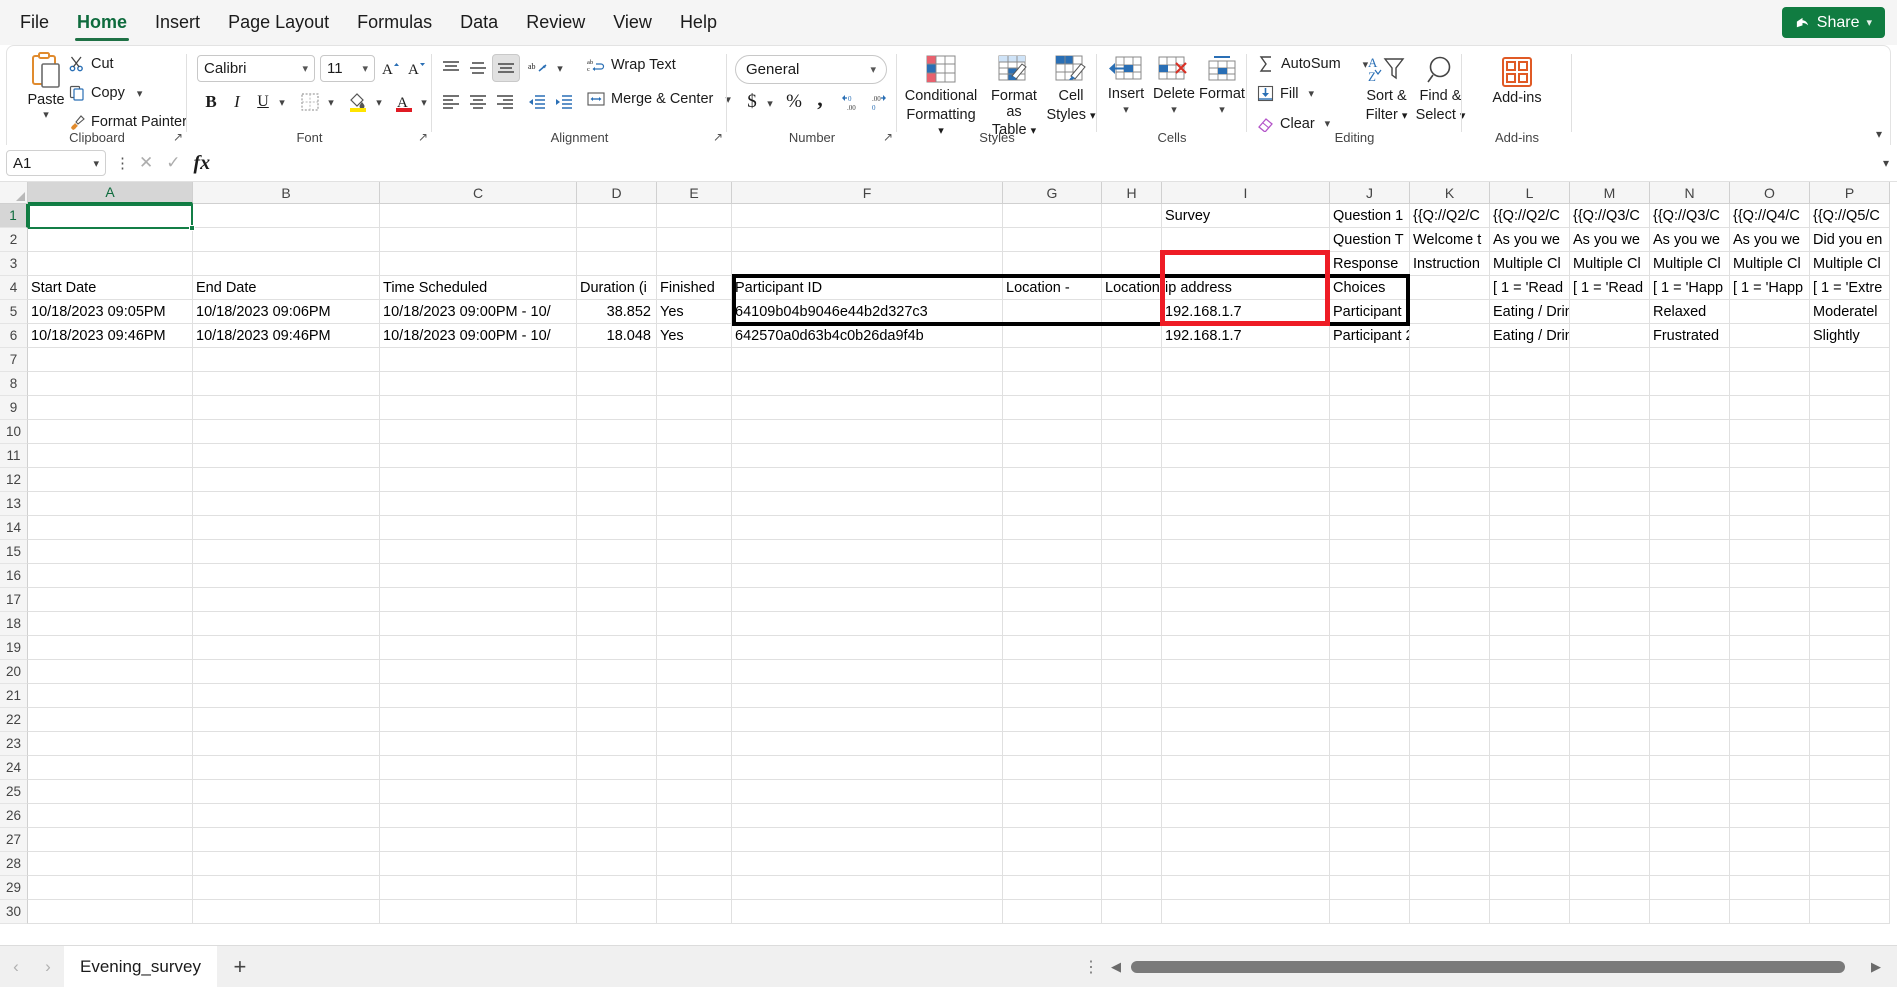 The height and width of the screenshot is (987, 1897). I want to click on cell-F8, so click(867, 384).